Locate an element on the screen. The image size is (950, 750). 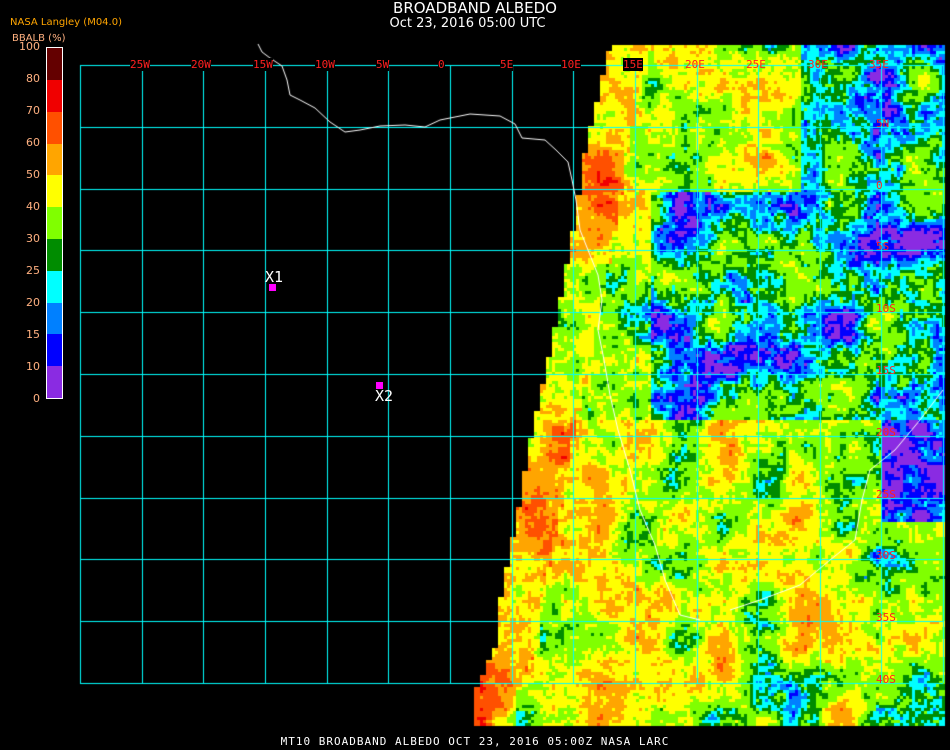
longitude-label: 10E is located at coordinates (571, 64).